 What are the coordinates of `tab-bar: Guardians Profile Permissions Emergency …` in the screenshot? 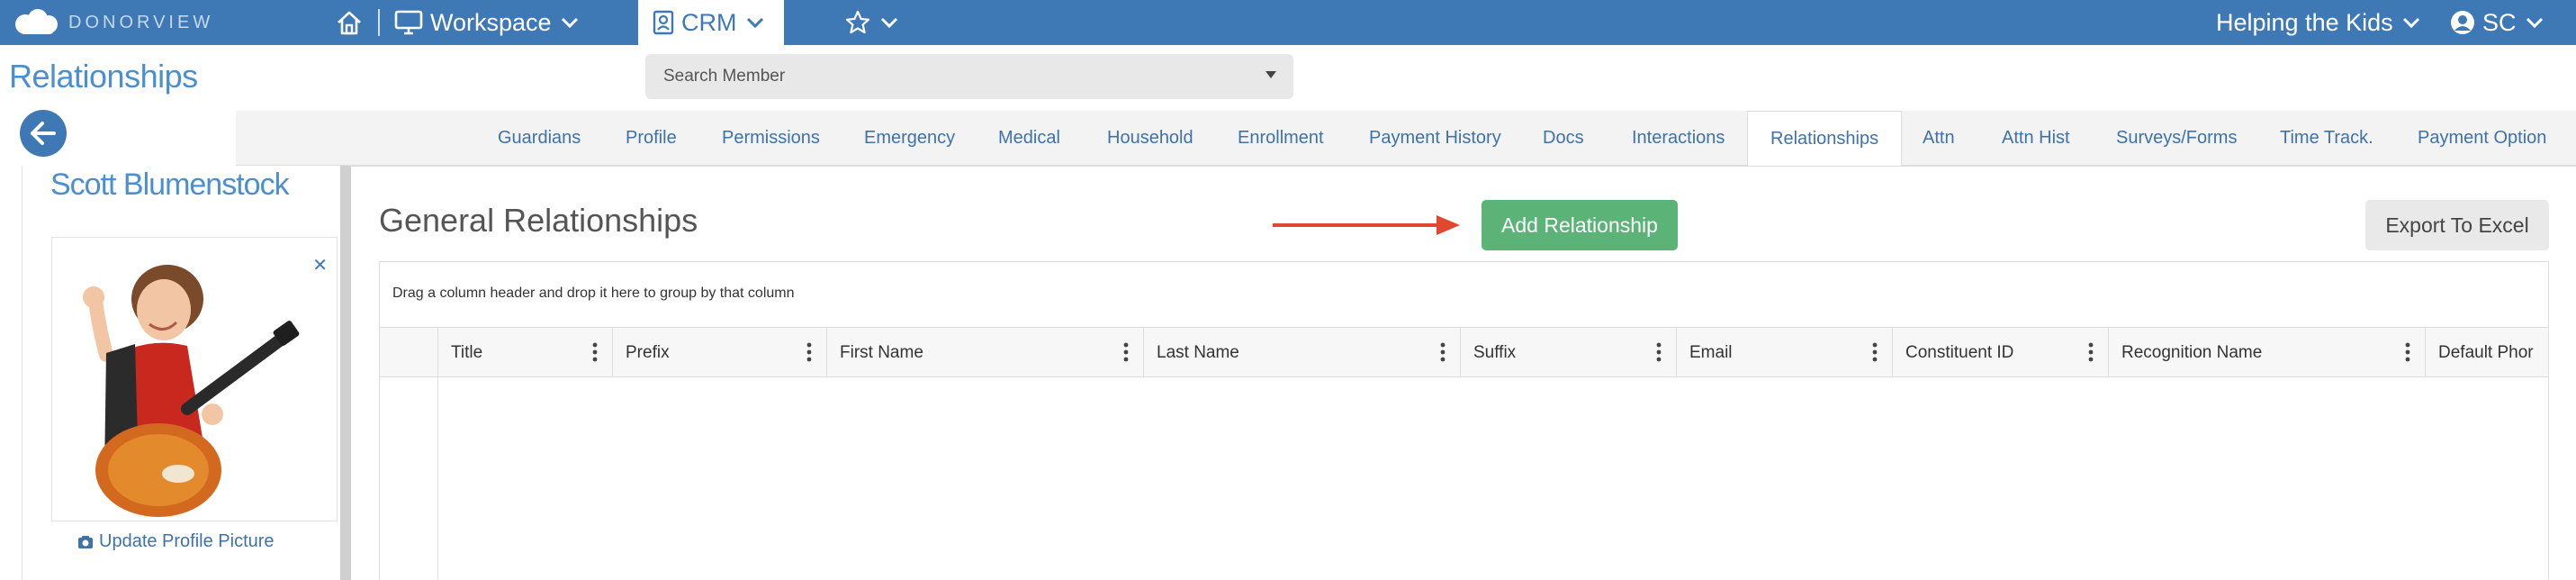 It's located at (1406, 139).